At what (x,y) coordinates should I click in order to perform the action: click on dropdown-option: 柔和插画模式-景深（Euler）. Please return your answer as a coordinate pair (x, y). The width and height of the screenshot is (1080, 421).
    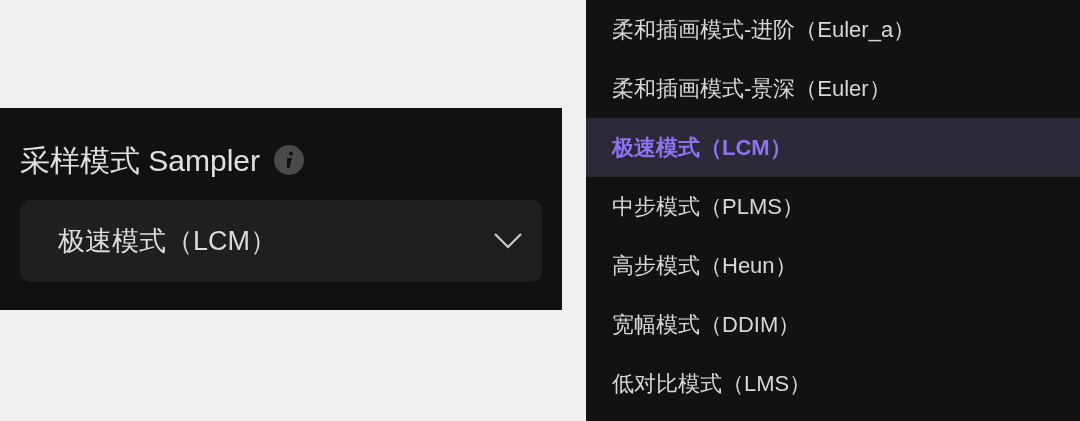
    Looking at the image, I should click on (833, 88).